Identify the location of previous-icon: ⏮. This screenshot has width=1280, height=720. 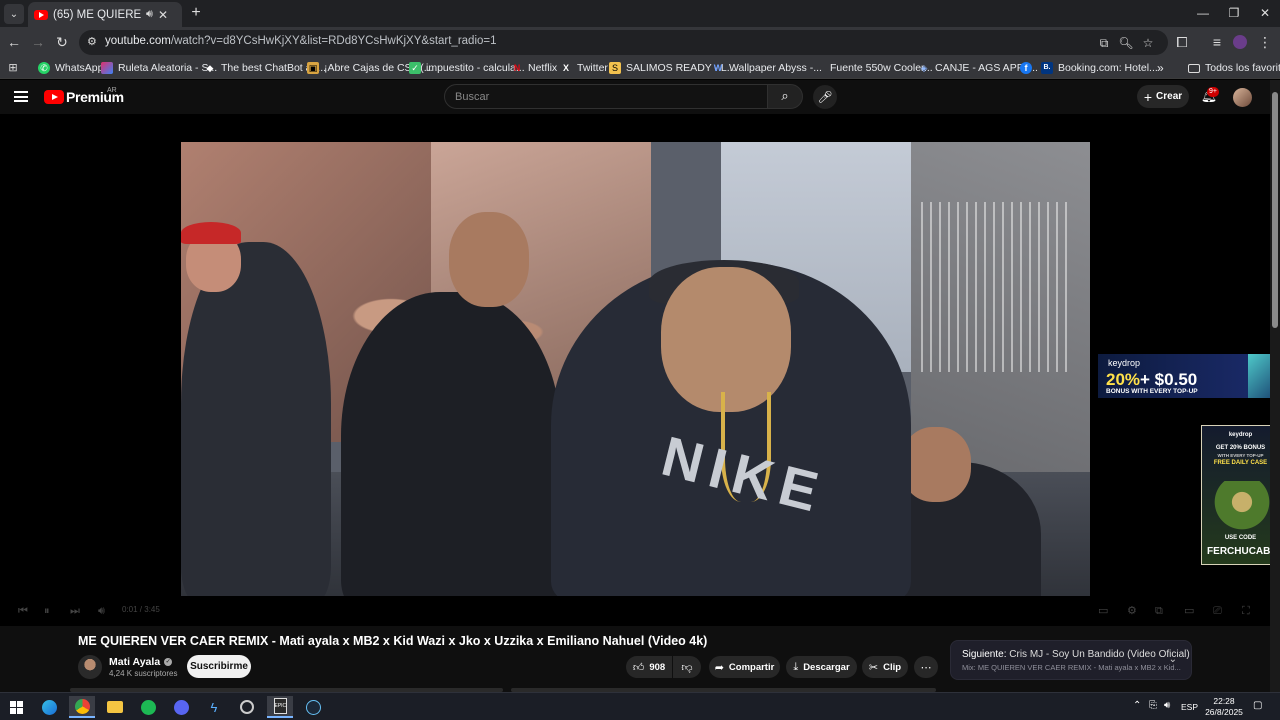
(23, 611).